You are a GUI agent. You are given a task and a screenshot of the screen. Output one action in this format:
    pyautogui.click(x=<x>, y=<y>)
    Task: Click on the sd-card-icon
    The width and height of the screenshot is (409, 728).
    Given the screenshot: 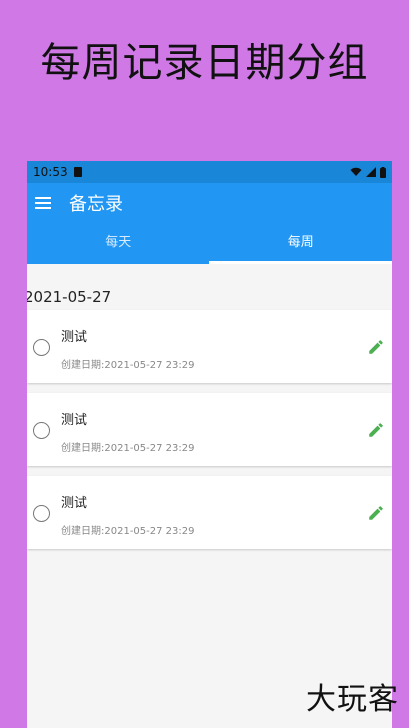 What is the action you would take?
    pyautogui.click(x=77, y=172)
    